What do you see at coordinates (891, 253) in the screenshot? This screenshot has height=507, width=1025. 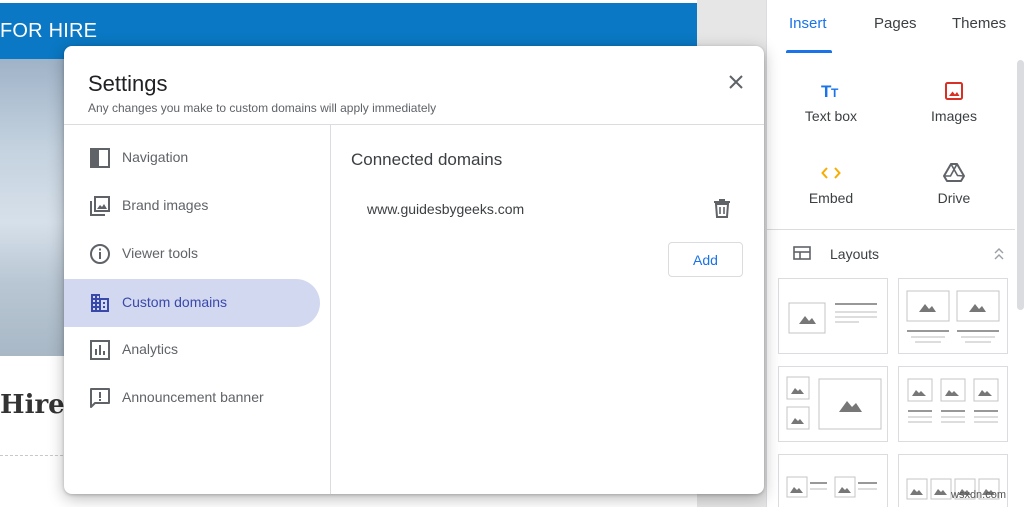 I see `layouts-header: Layouts` at bounding box center [891, 253].